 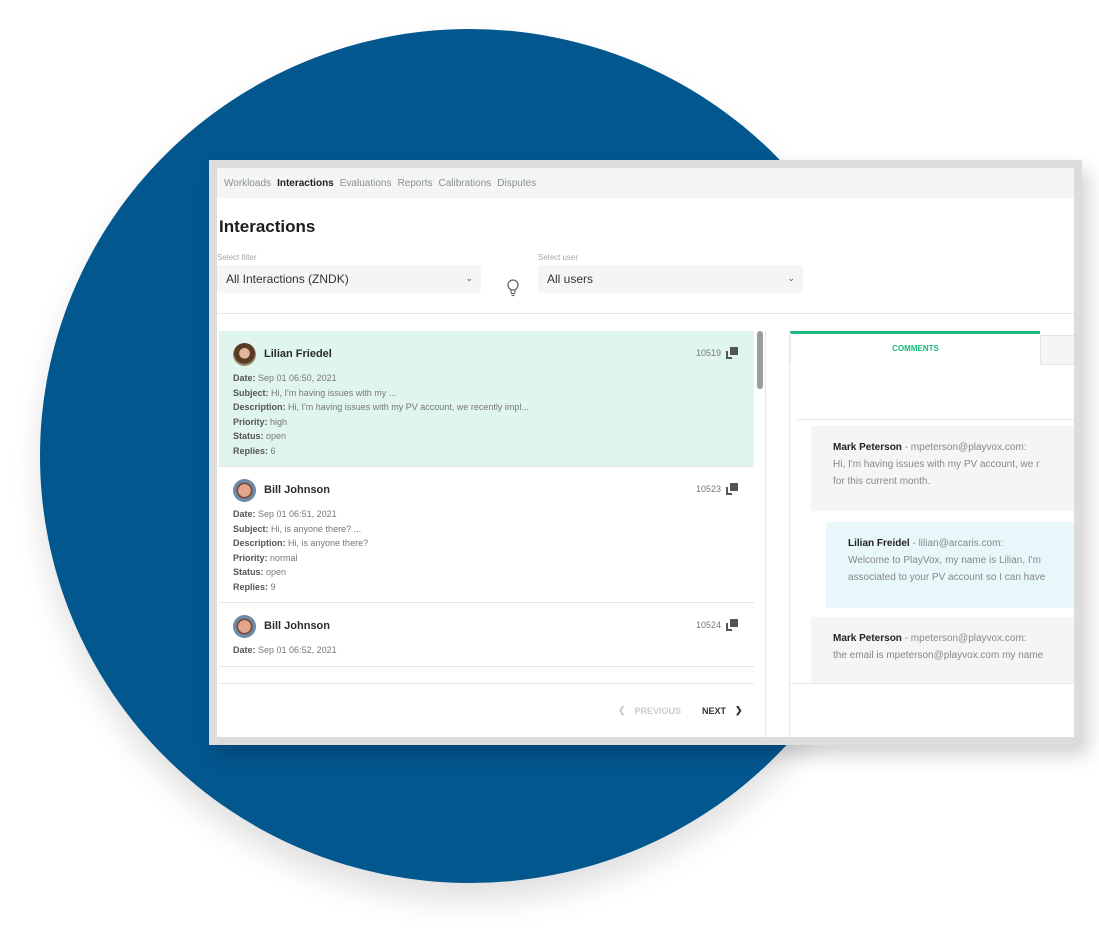 I want to click on nav-interactions: Interactions, so click(x=305, y=183).